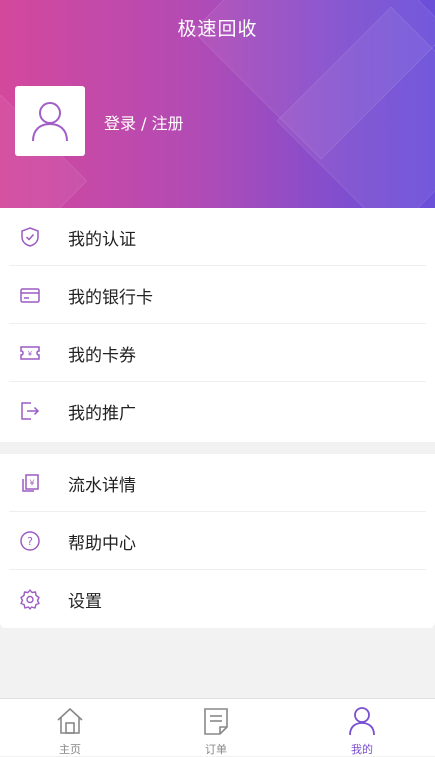 This screenshot has width=435, height=757. What do you see at coordinates (85, 601) in the screenshot?
I see `menu-item-label: 设置` at bounding box center [85, 601].